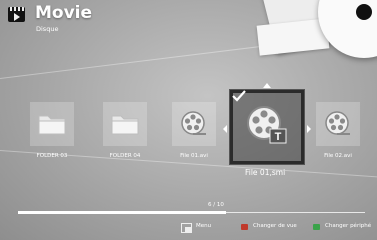 This screenshot has width=377, height=240. Describe the element at coordinates (278, 137) in the screenshot. I see `svg-text: T` at that location.